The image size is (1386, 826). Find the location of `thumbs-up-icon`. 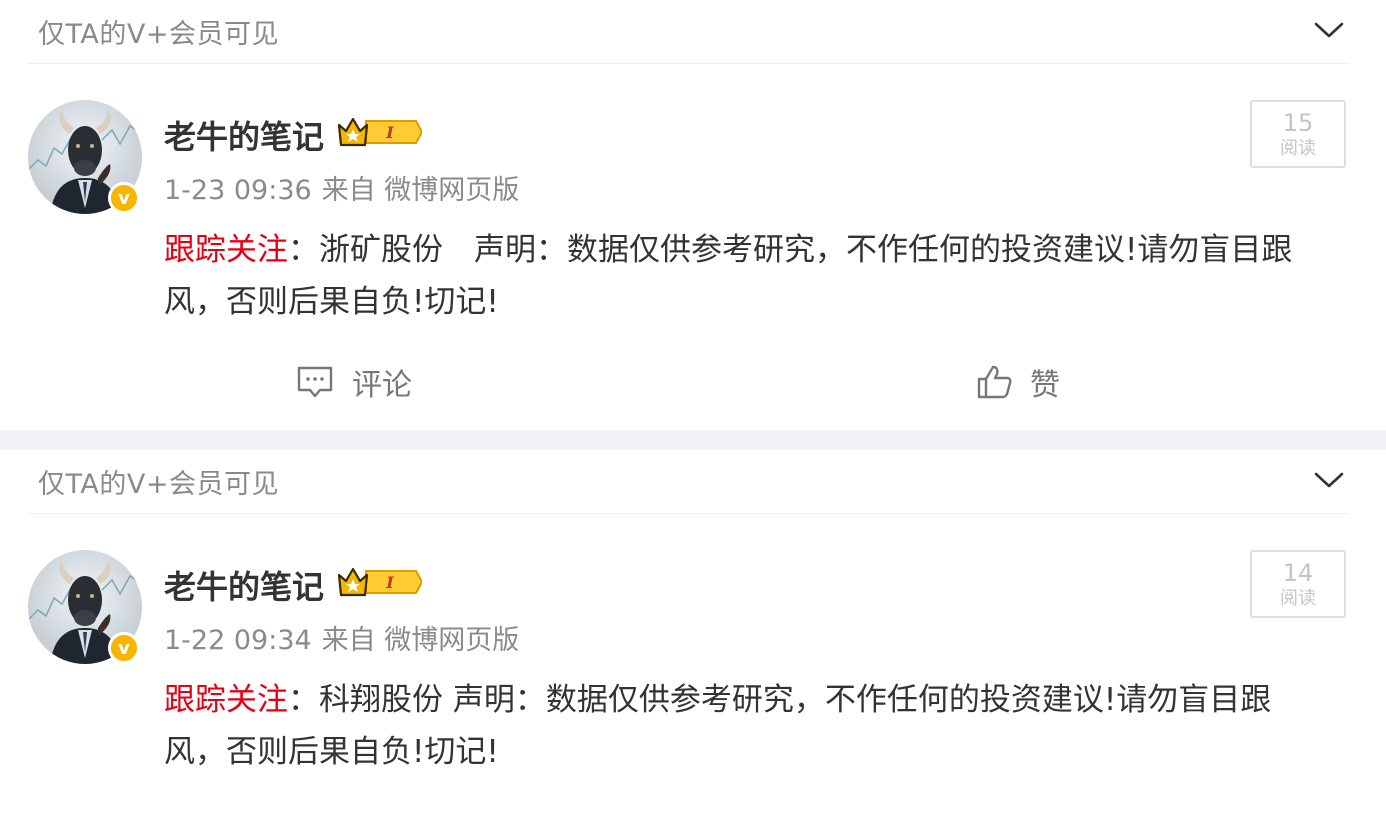

thumbs-up-icon is located at coordinates (994, 382).